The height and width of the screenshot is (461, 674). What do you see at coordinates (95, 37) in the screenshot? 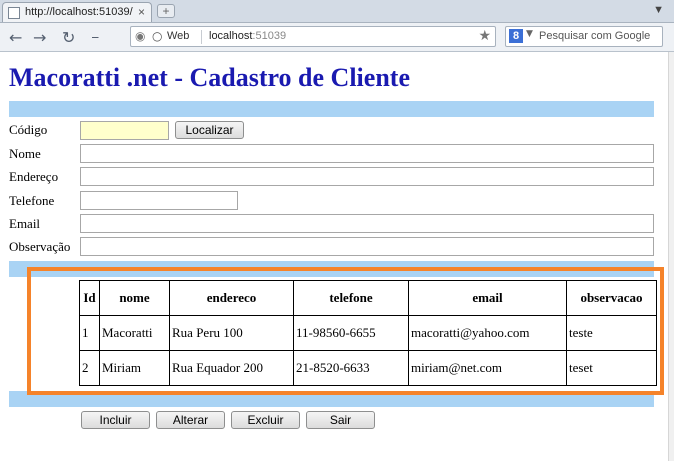
I see `key-icon: ⎯` at bounding box center [95, 37].